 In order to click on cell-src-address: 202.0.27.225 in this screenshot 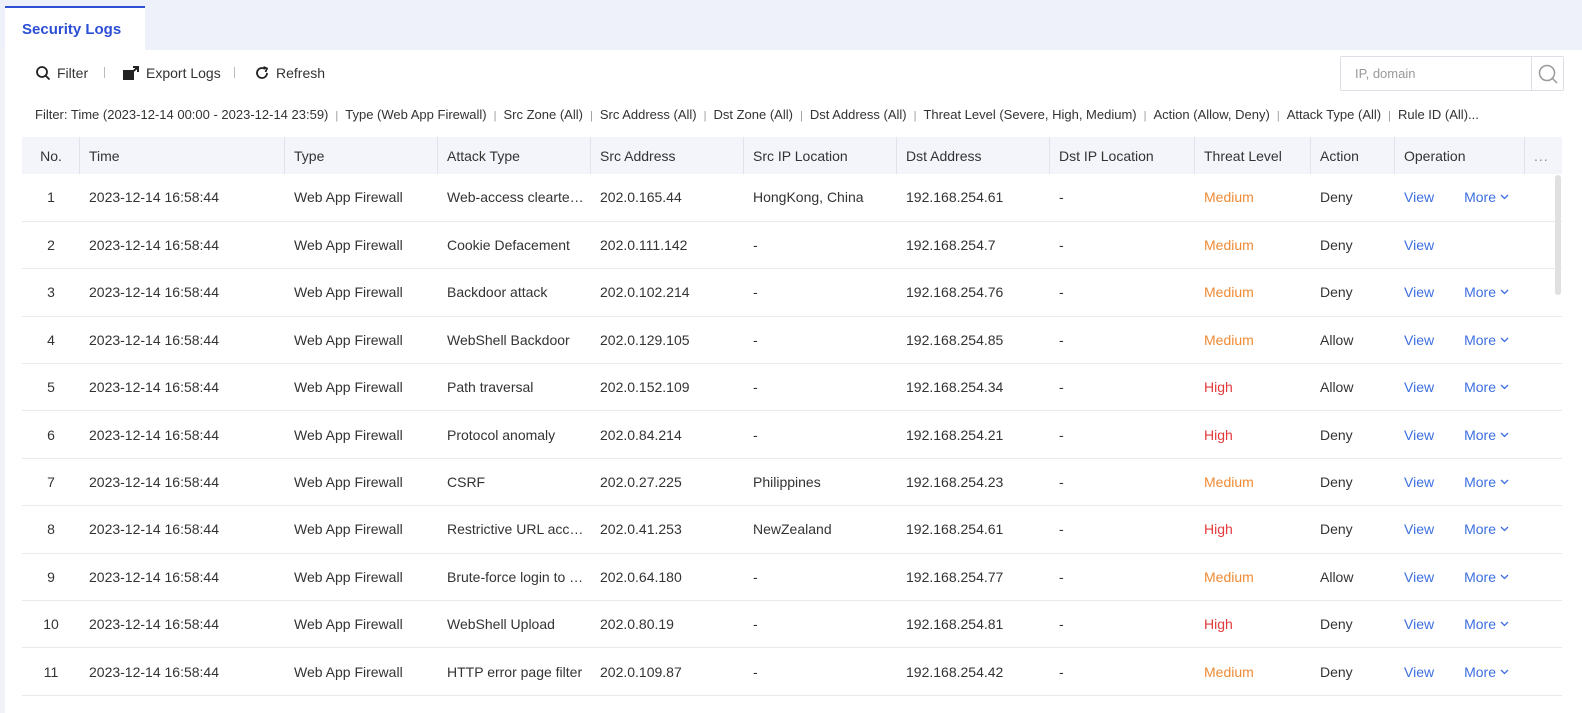, I will do `click(641, 482)`.